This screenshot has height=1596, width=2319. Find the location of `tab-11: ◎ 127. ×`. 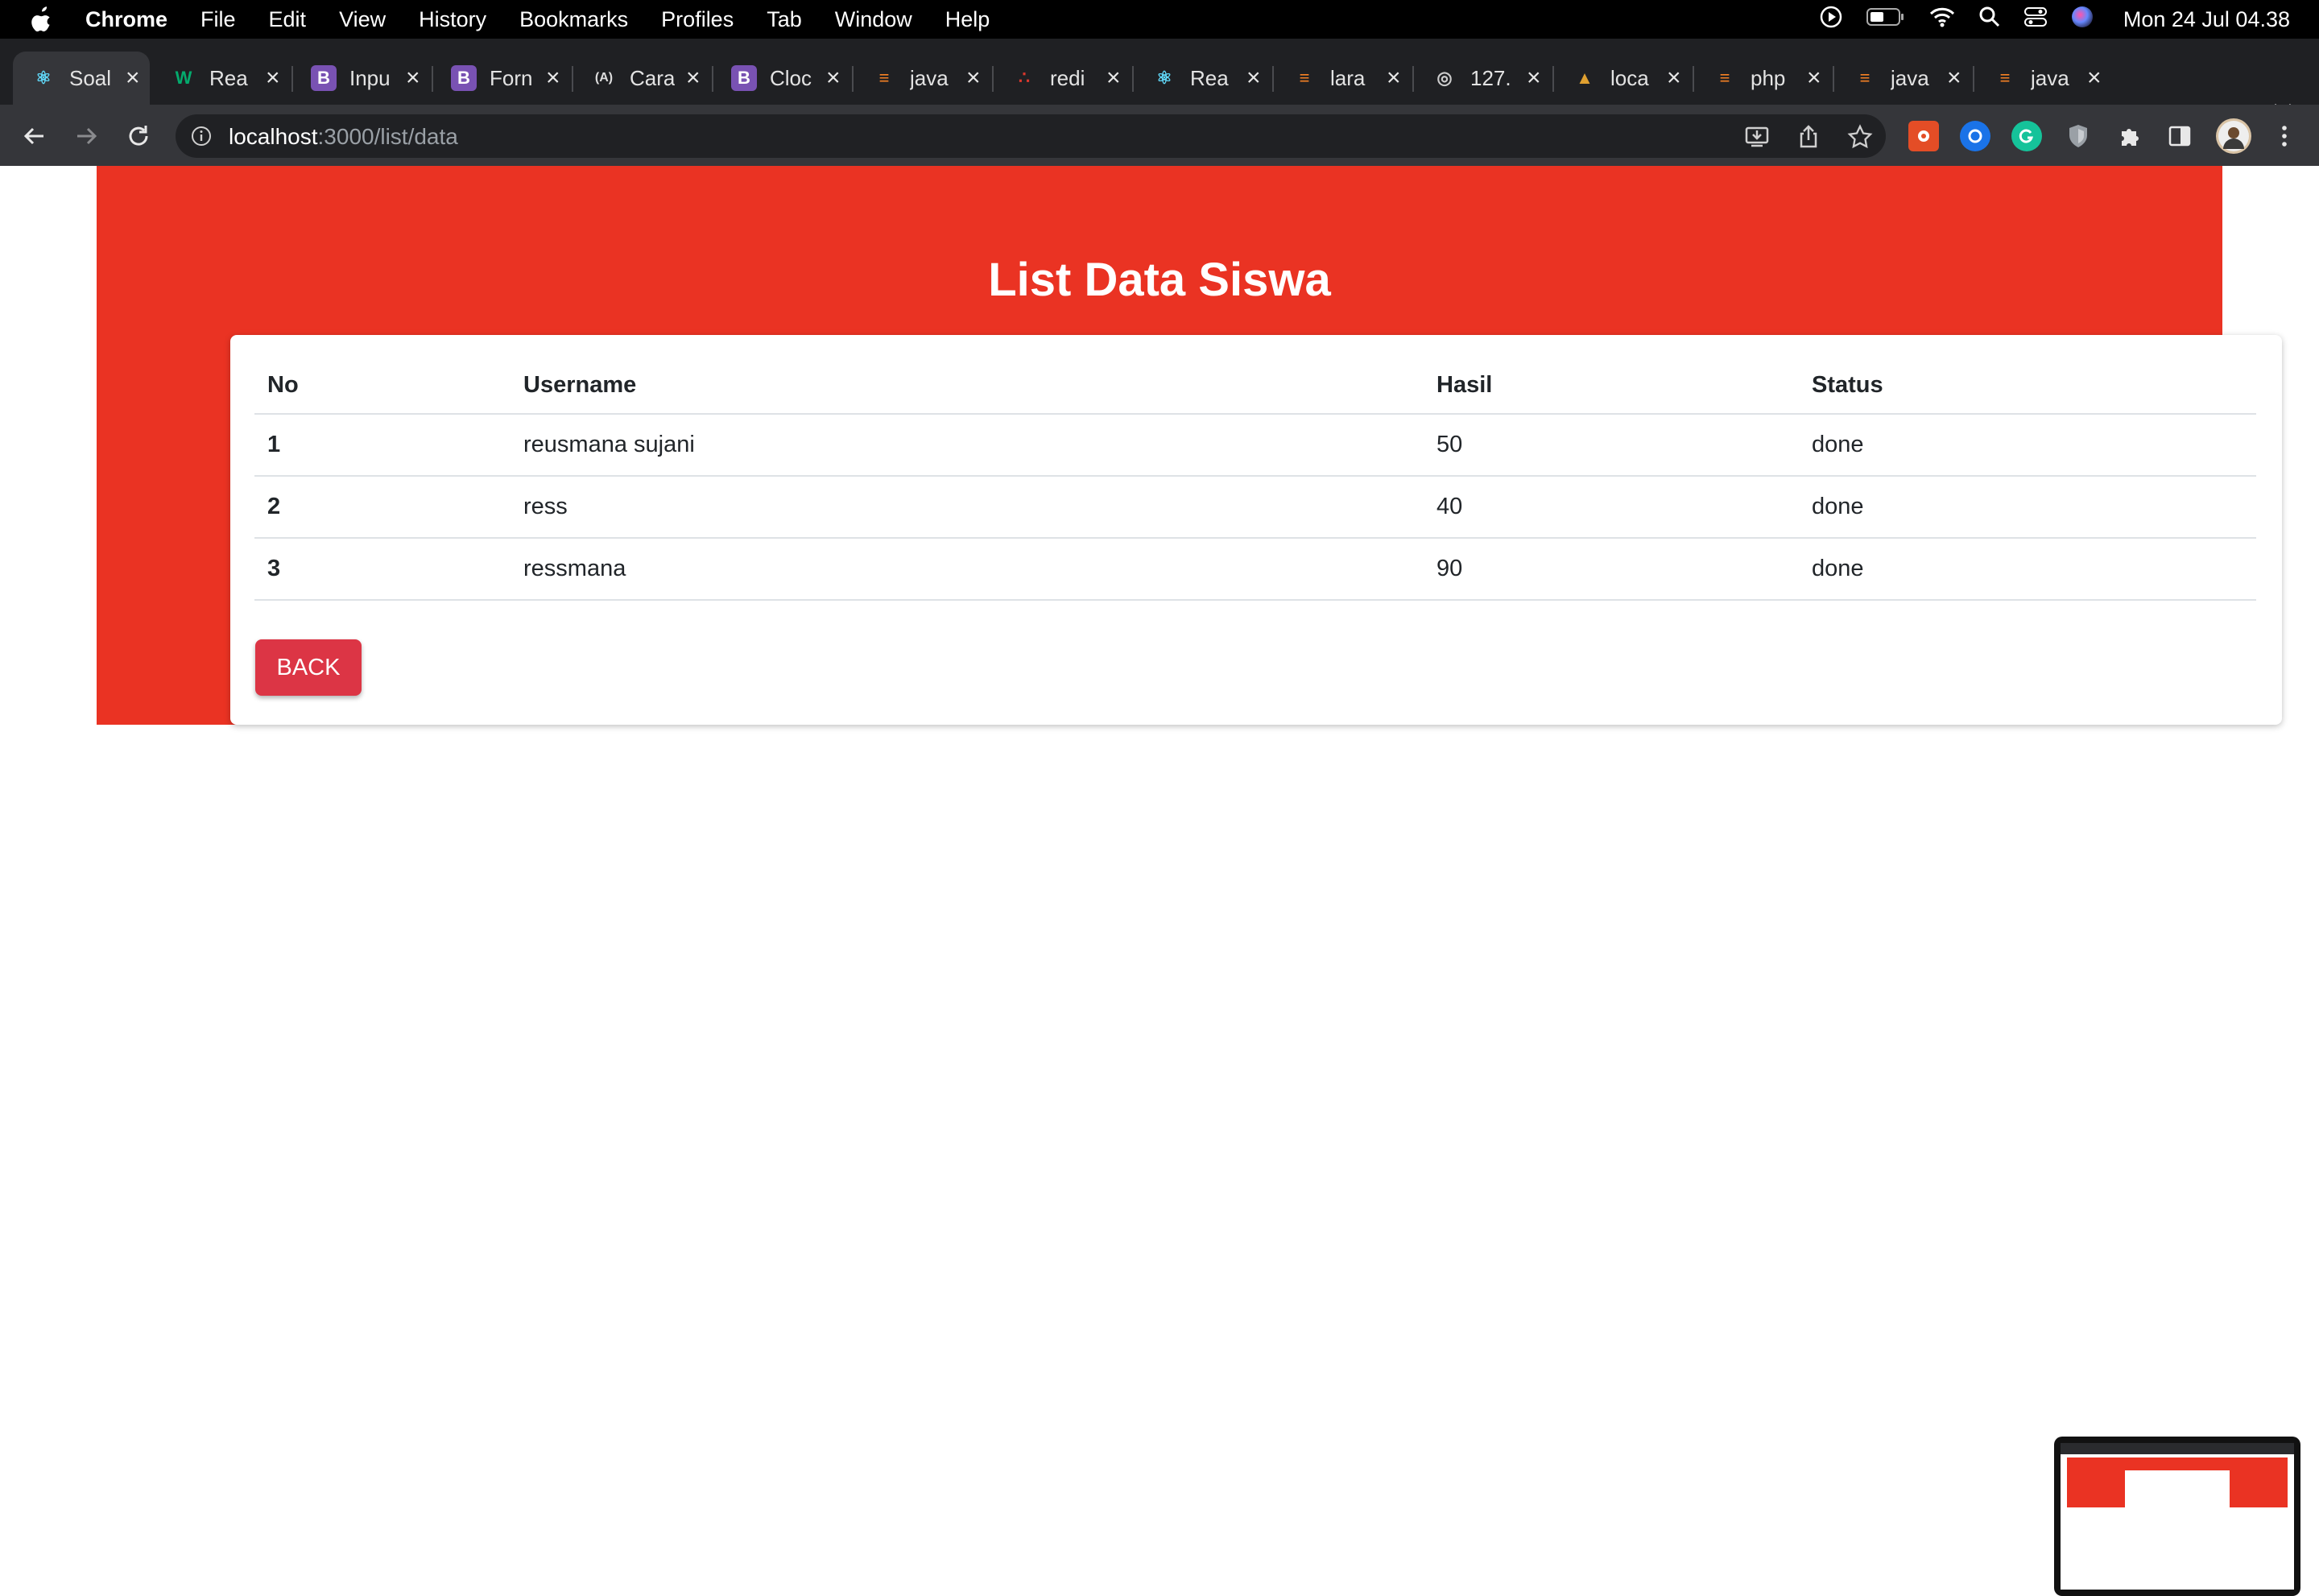

tab-11: ◎ 127. × is located at coordinates (1482, 78).